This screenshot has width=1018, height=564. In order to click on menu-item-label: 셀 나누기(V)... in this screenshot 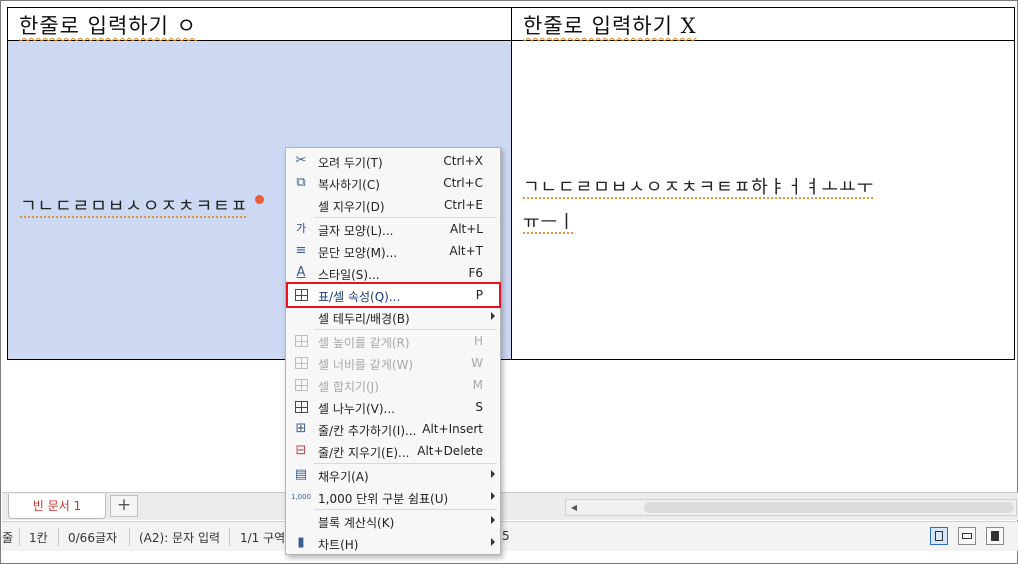, I will do `click(356, 409)`.